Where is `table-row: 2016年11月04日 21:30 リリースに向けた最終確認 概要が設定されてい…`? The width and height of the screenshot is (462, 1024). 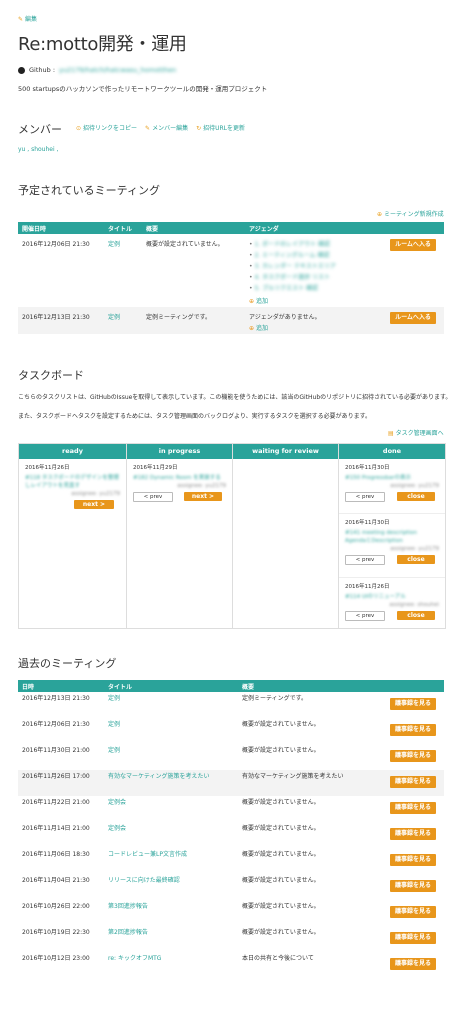 table-row: 2016年11月04日 21:30 リリースに向けた最終確認 概要が設定されてい… is located at coordinates (231, 887).